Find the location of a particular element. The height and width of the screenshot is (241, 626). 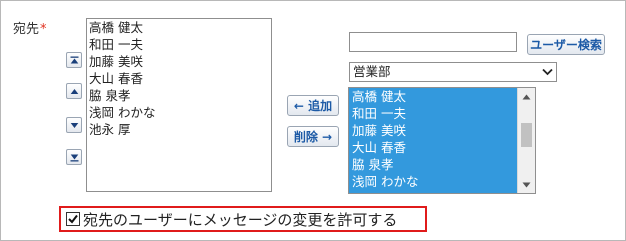

candidate-scrollbar is located at coordinates (526, 140).